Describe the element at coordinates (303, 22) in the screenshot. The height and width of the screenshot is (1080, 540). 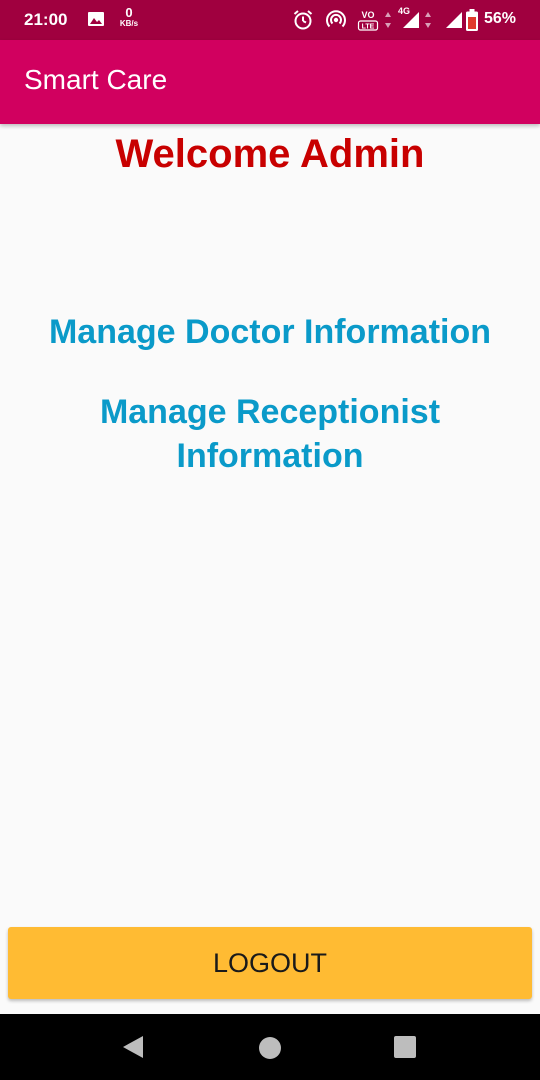
I see `alarm-icon` at that location.